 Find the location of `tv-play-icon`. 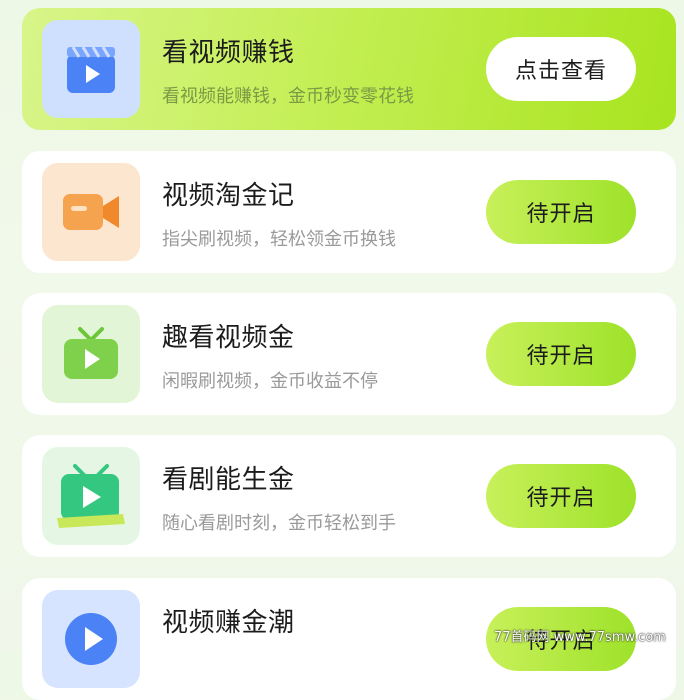

tv-play-icon is located at coordinates (91, 353).